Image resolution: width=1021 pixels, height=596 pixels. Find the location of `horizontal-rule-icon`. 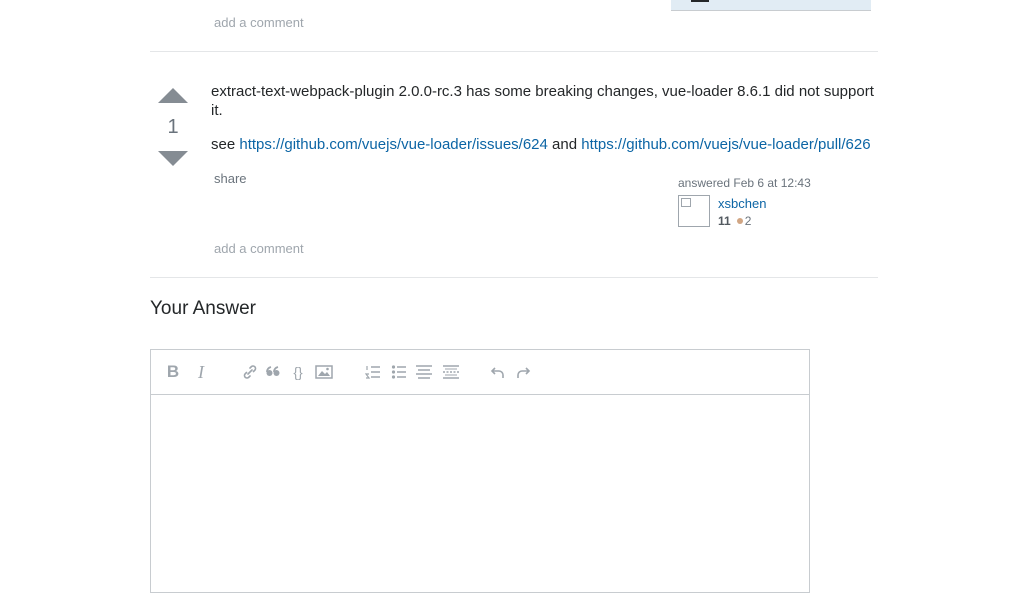

horizontal-rule-icon is located at coordinates (451, 372).